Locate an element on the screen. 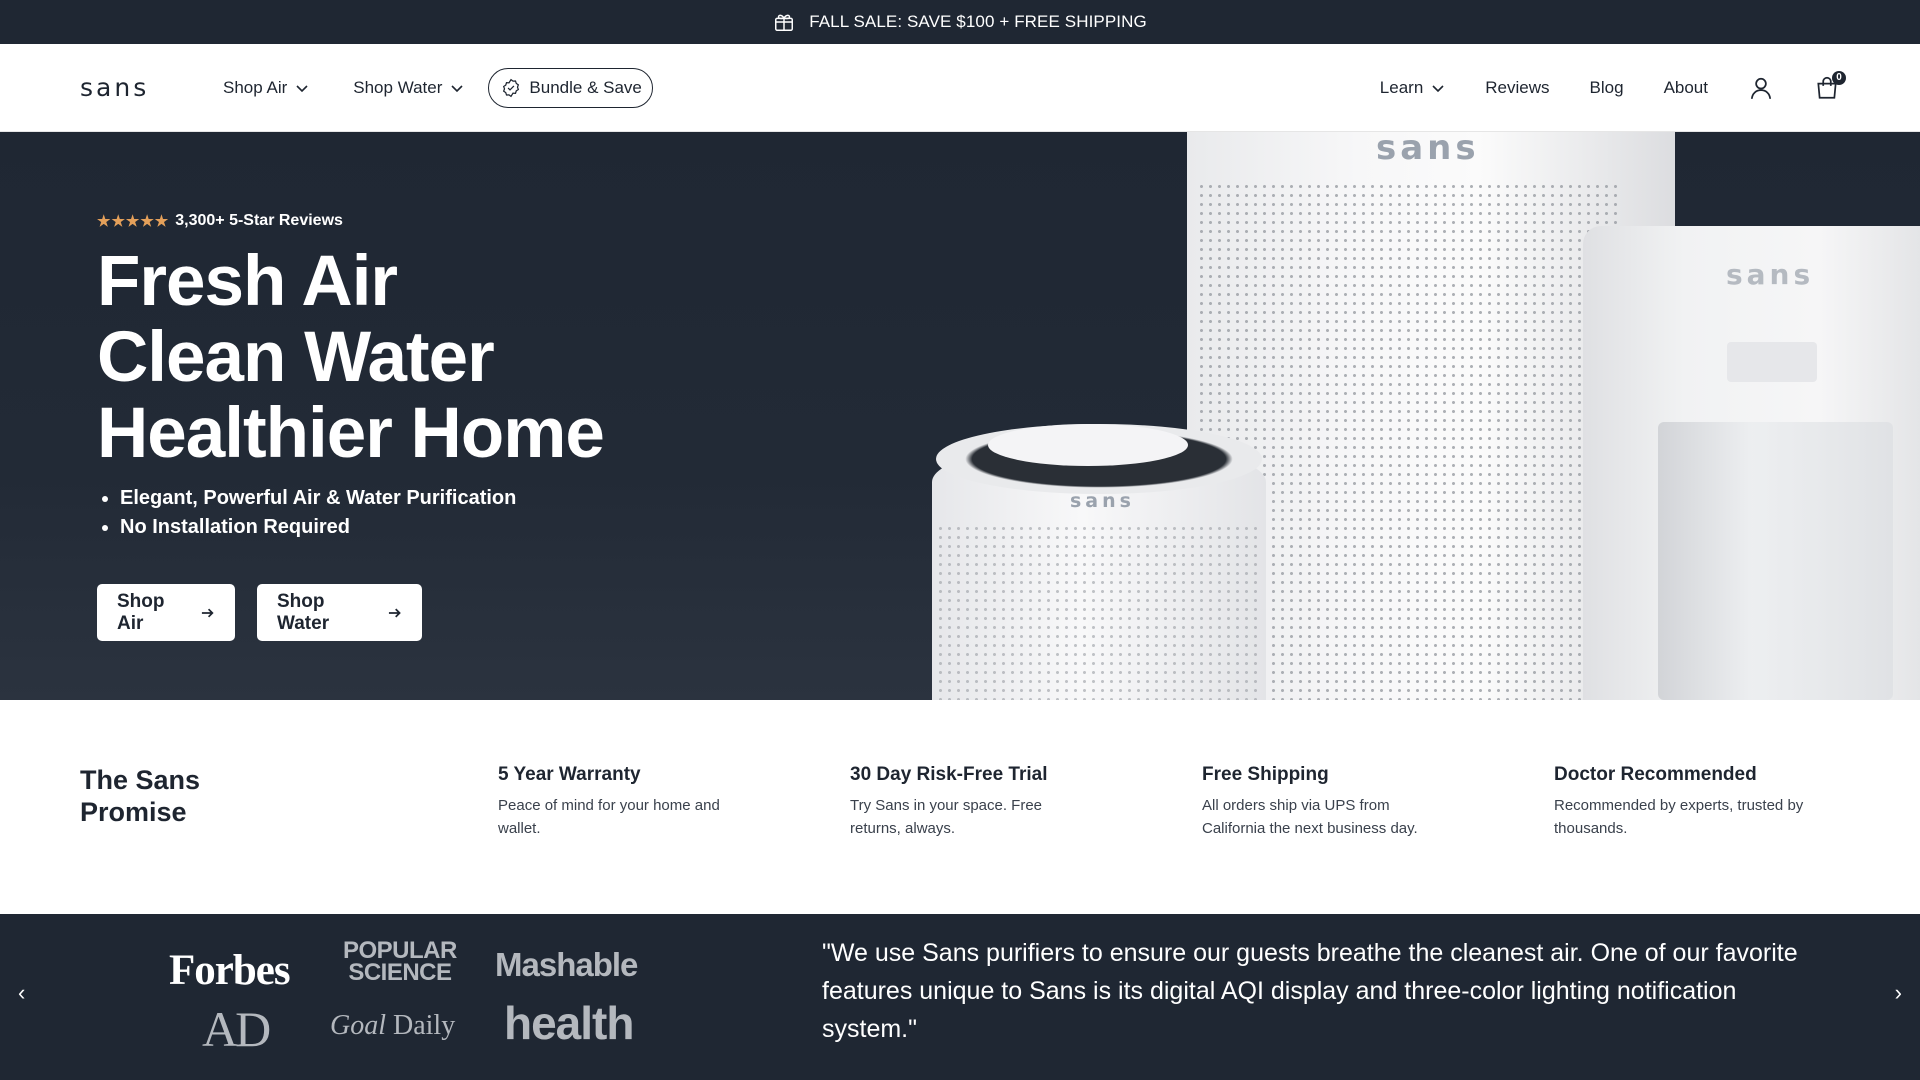 This screenshot has height=1080, width=1920. nav-shop-air: Shop Air is located at coordinates (266, 88).